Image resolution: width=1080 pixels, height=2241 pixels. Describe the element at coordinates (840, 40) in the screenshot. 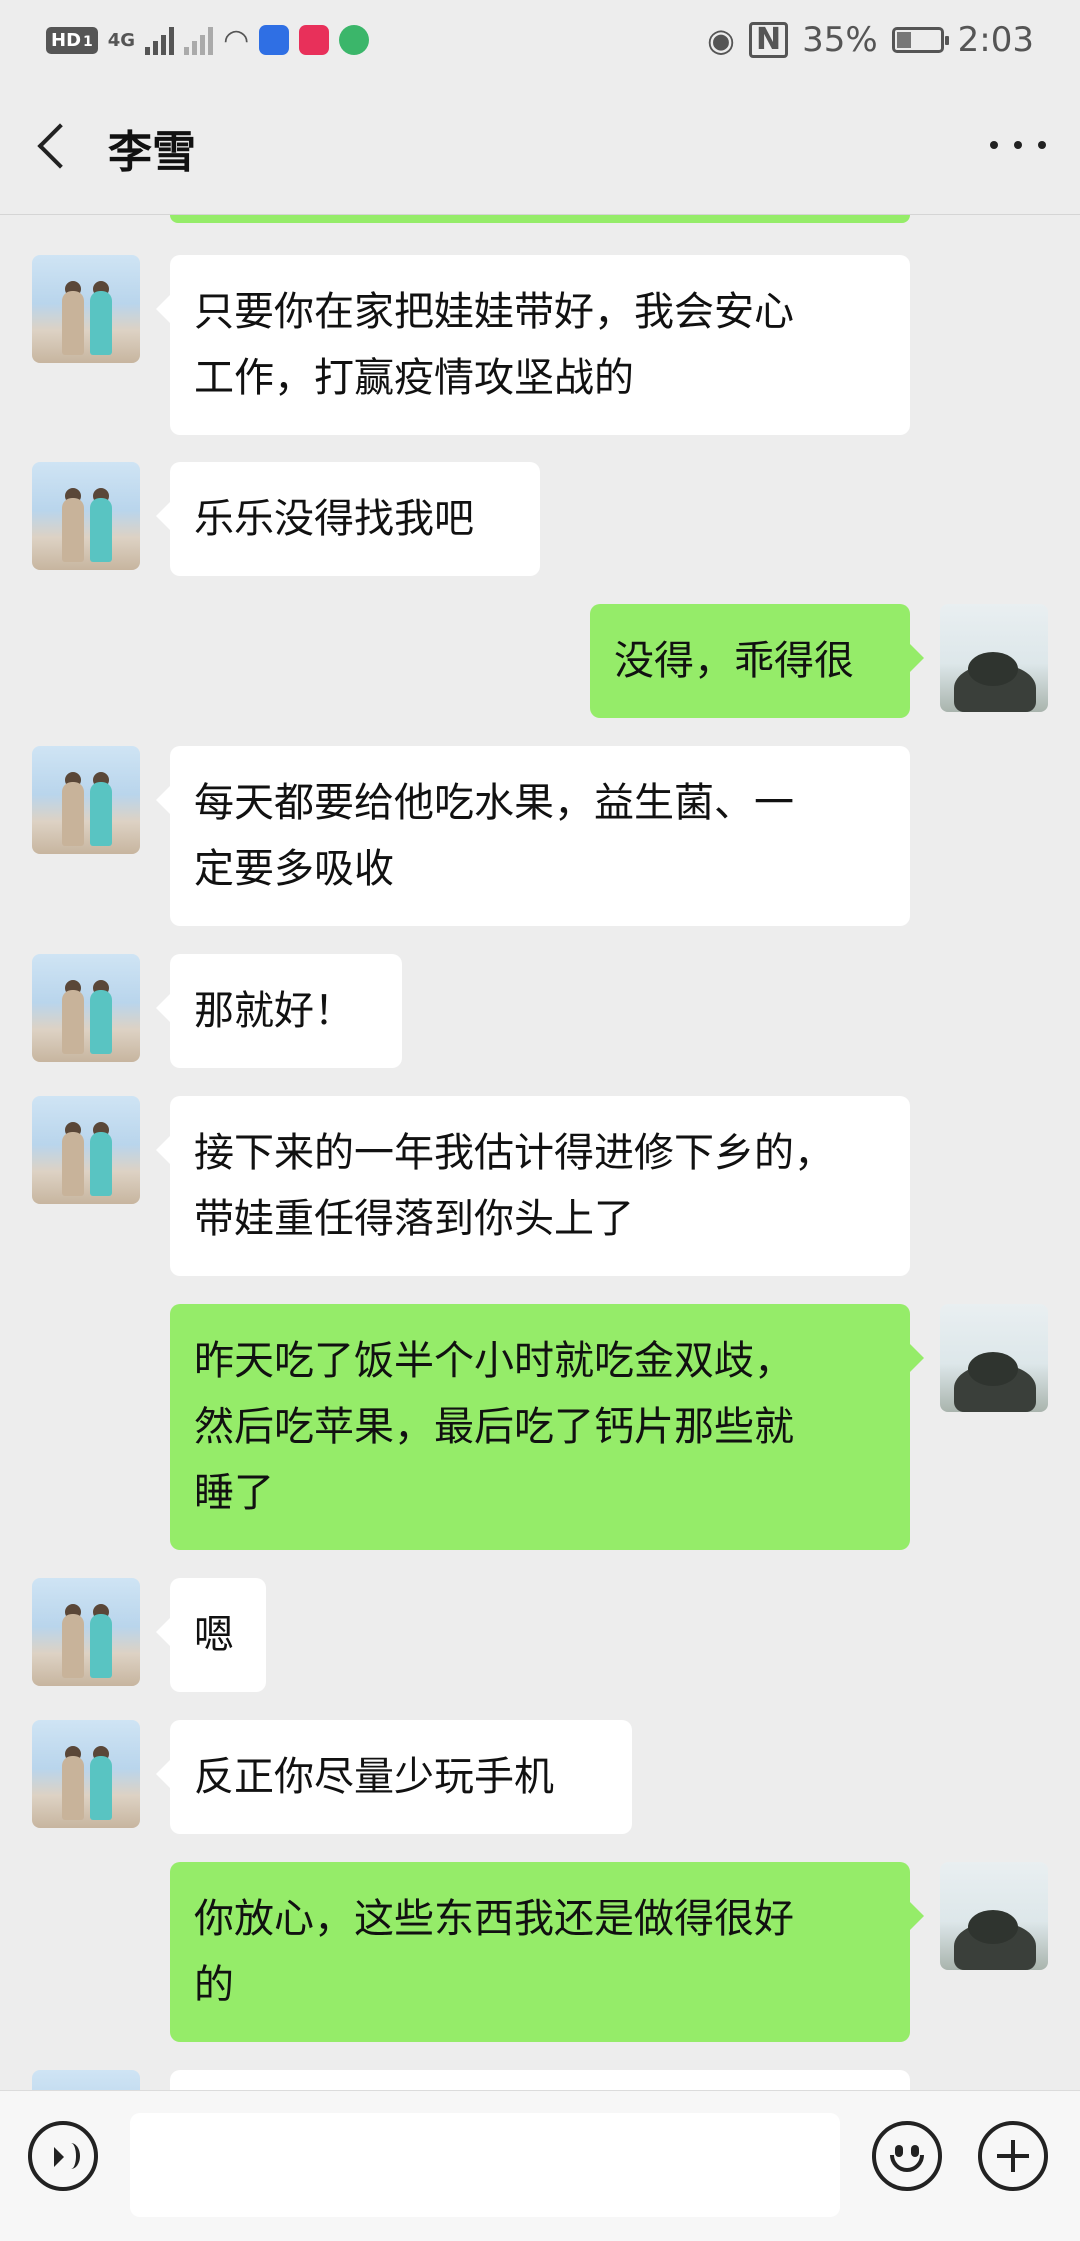

I see `battery-percent: 35%` at that location.